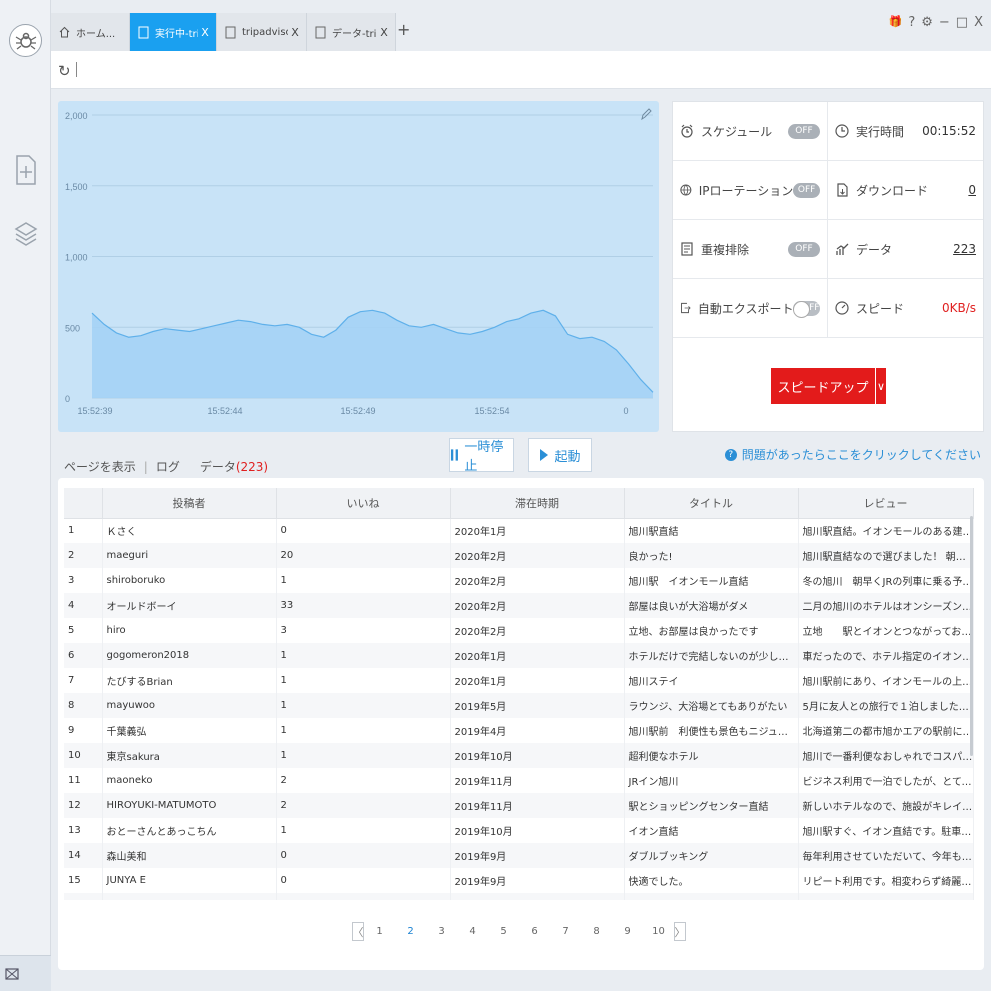 The image size is (991, 991). I want to click on add-tab-button: +, so click(403, 29).